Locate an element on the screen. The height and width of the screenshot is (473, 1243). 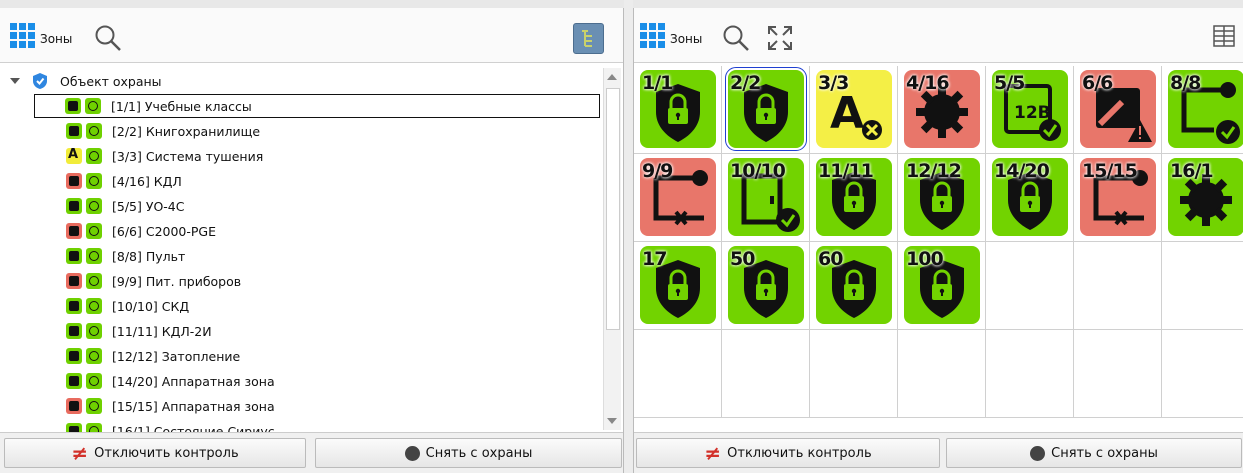
tile-cell: A 3/3 is located at coordinates (854, 110).